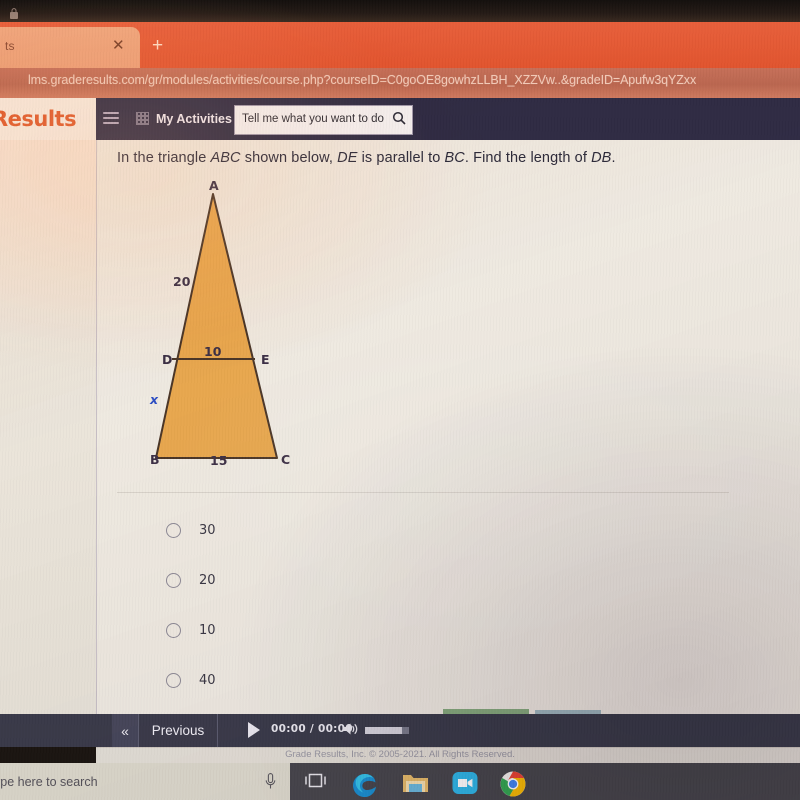  What do you see at coordinates (194, 119) in the screenshot?
I see `nav-my-activities: My Activities` at bounding box center [194, 119].